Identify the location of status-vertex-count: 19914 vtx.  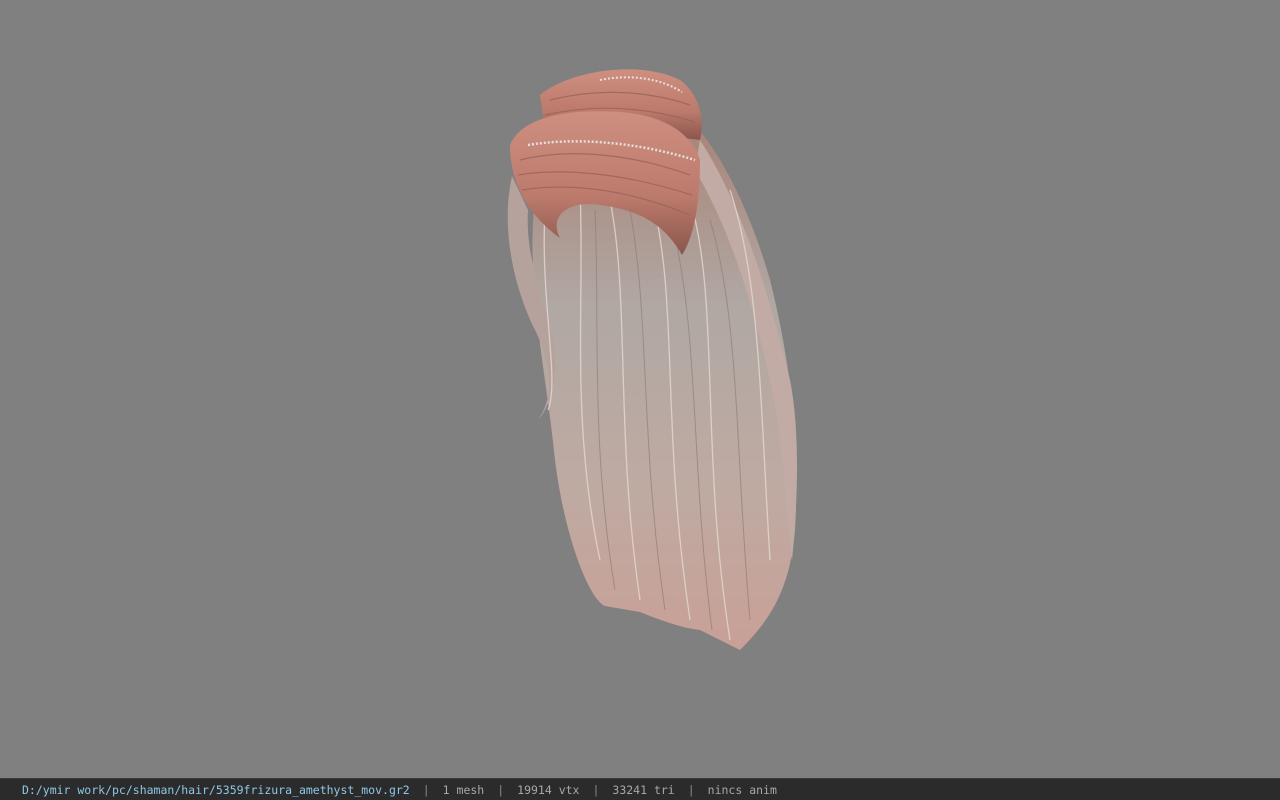
(548, 789).